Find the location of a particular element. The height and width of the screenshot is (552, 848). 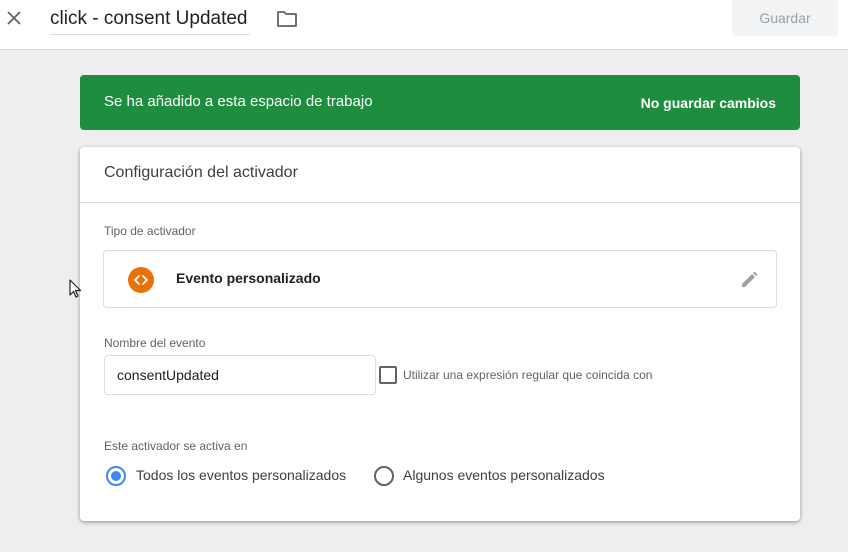

radio-some-events-label: Algunos eventos personalizados is located at coordinates (504, 475).